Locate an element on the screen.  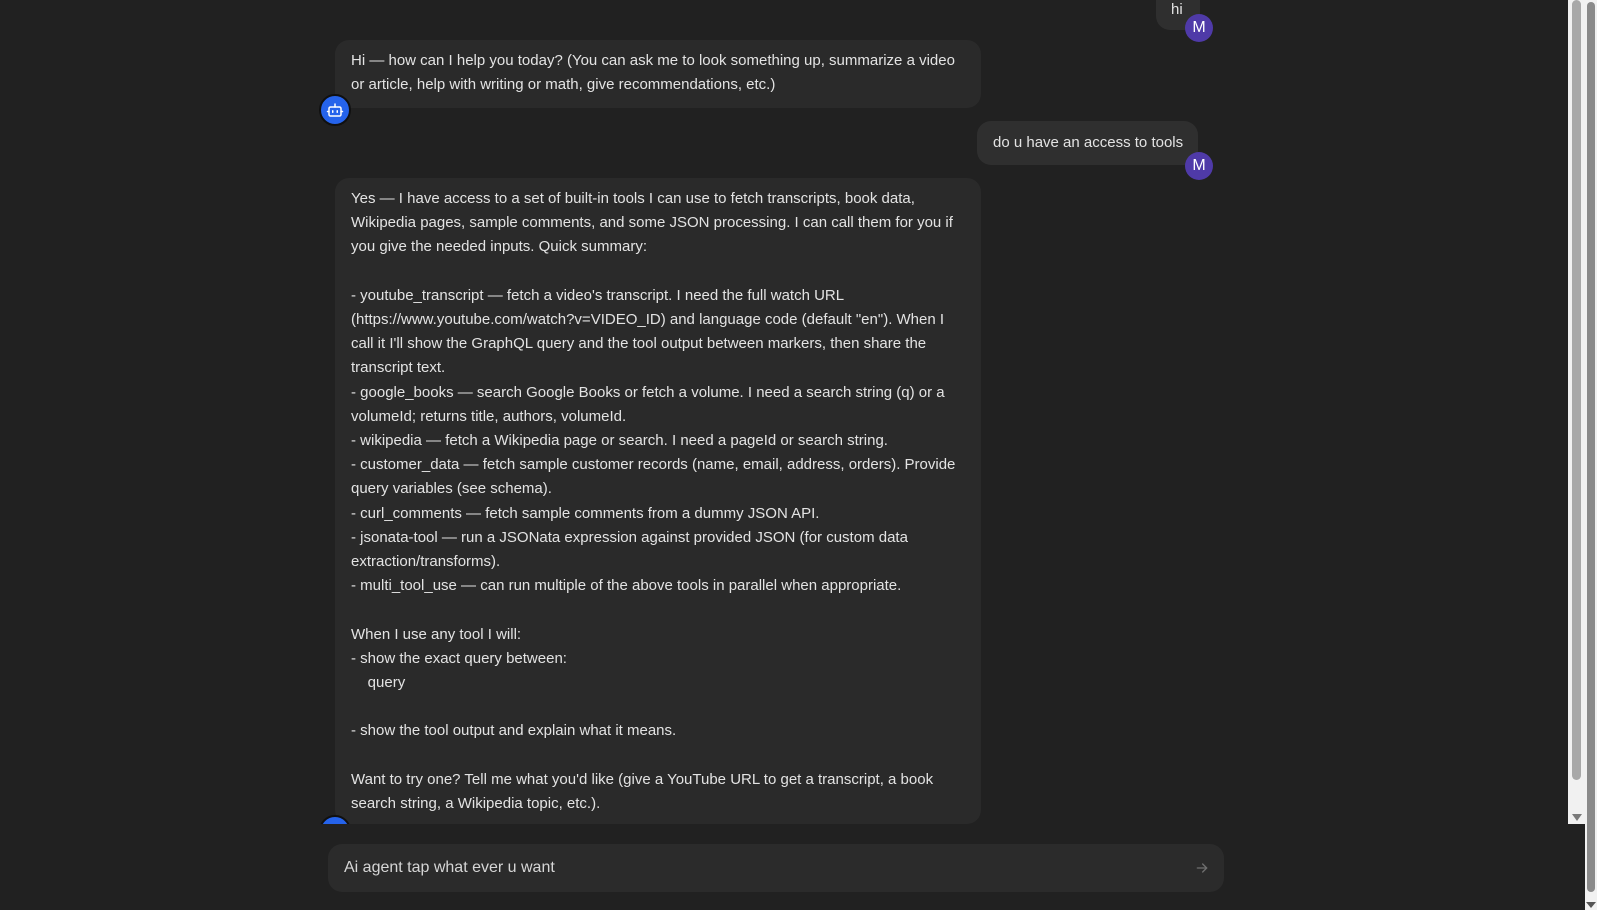
message-line: When I use any tool I will: is located at coordinates (436, 634).